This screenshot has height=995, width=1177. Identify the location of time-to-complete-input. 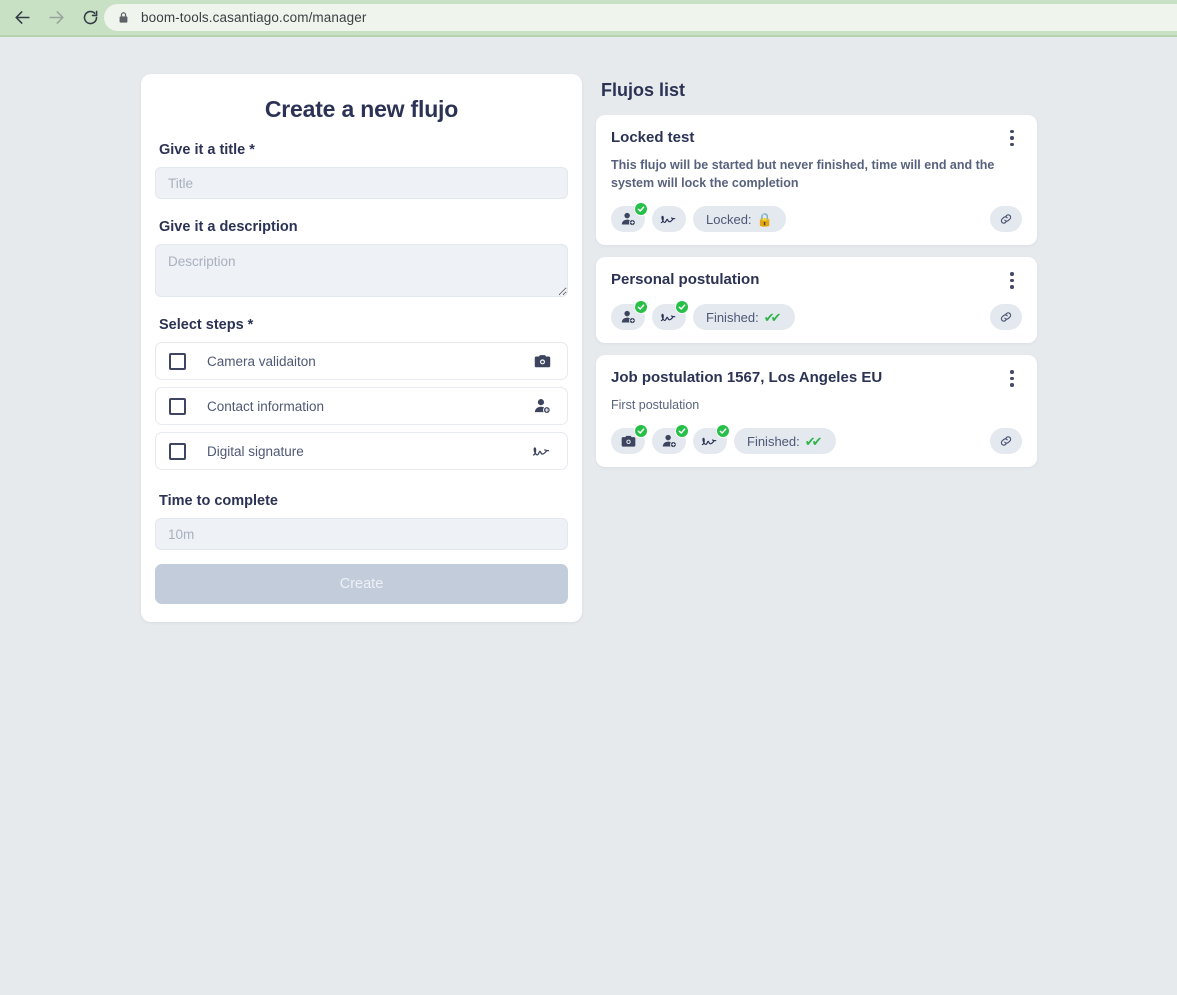
(361, 534).